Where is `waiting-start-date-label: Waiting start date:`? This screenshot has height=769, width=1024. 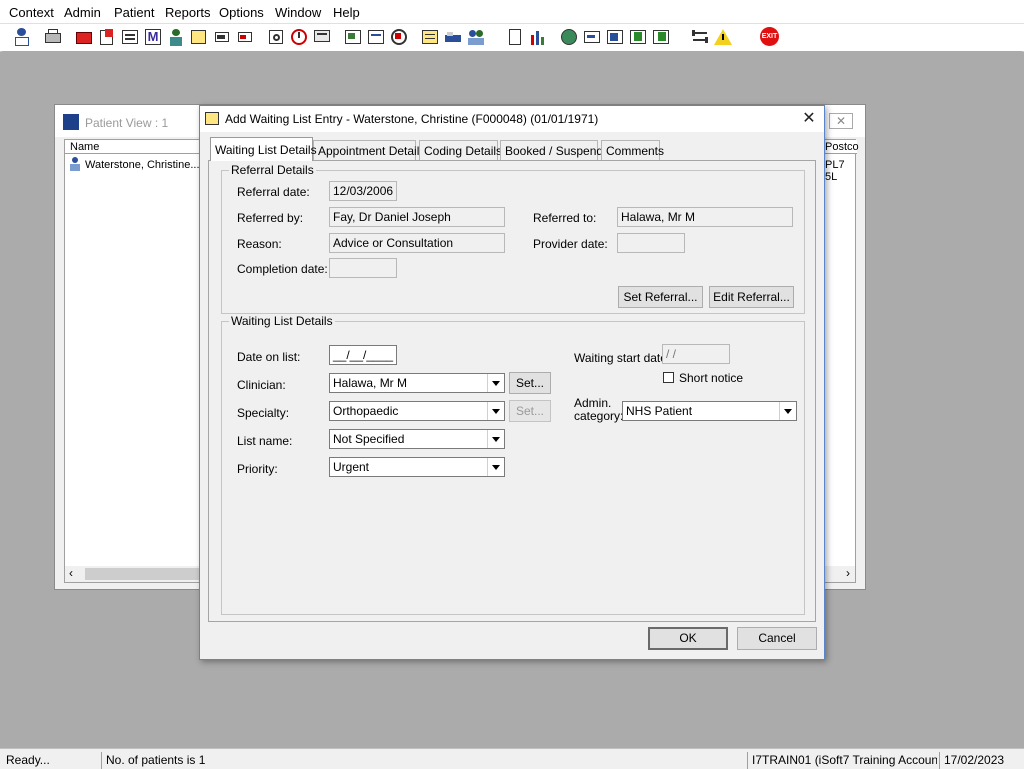
waiting-start-date-label: Waiting start date: is located at coordinates (622, 358).